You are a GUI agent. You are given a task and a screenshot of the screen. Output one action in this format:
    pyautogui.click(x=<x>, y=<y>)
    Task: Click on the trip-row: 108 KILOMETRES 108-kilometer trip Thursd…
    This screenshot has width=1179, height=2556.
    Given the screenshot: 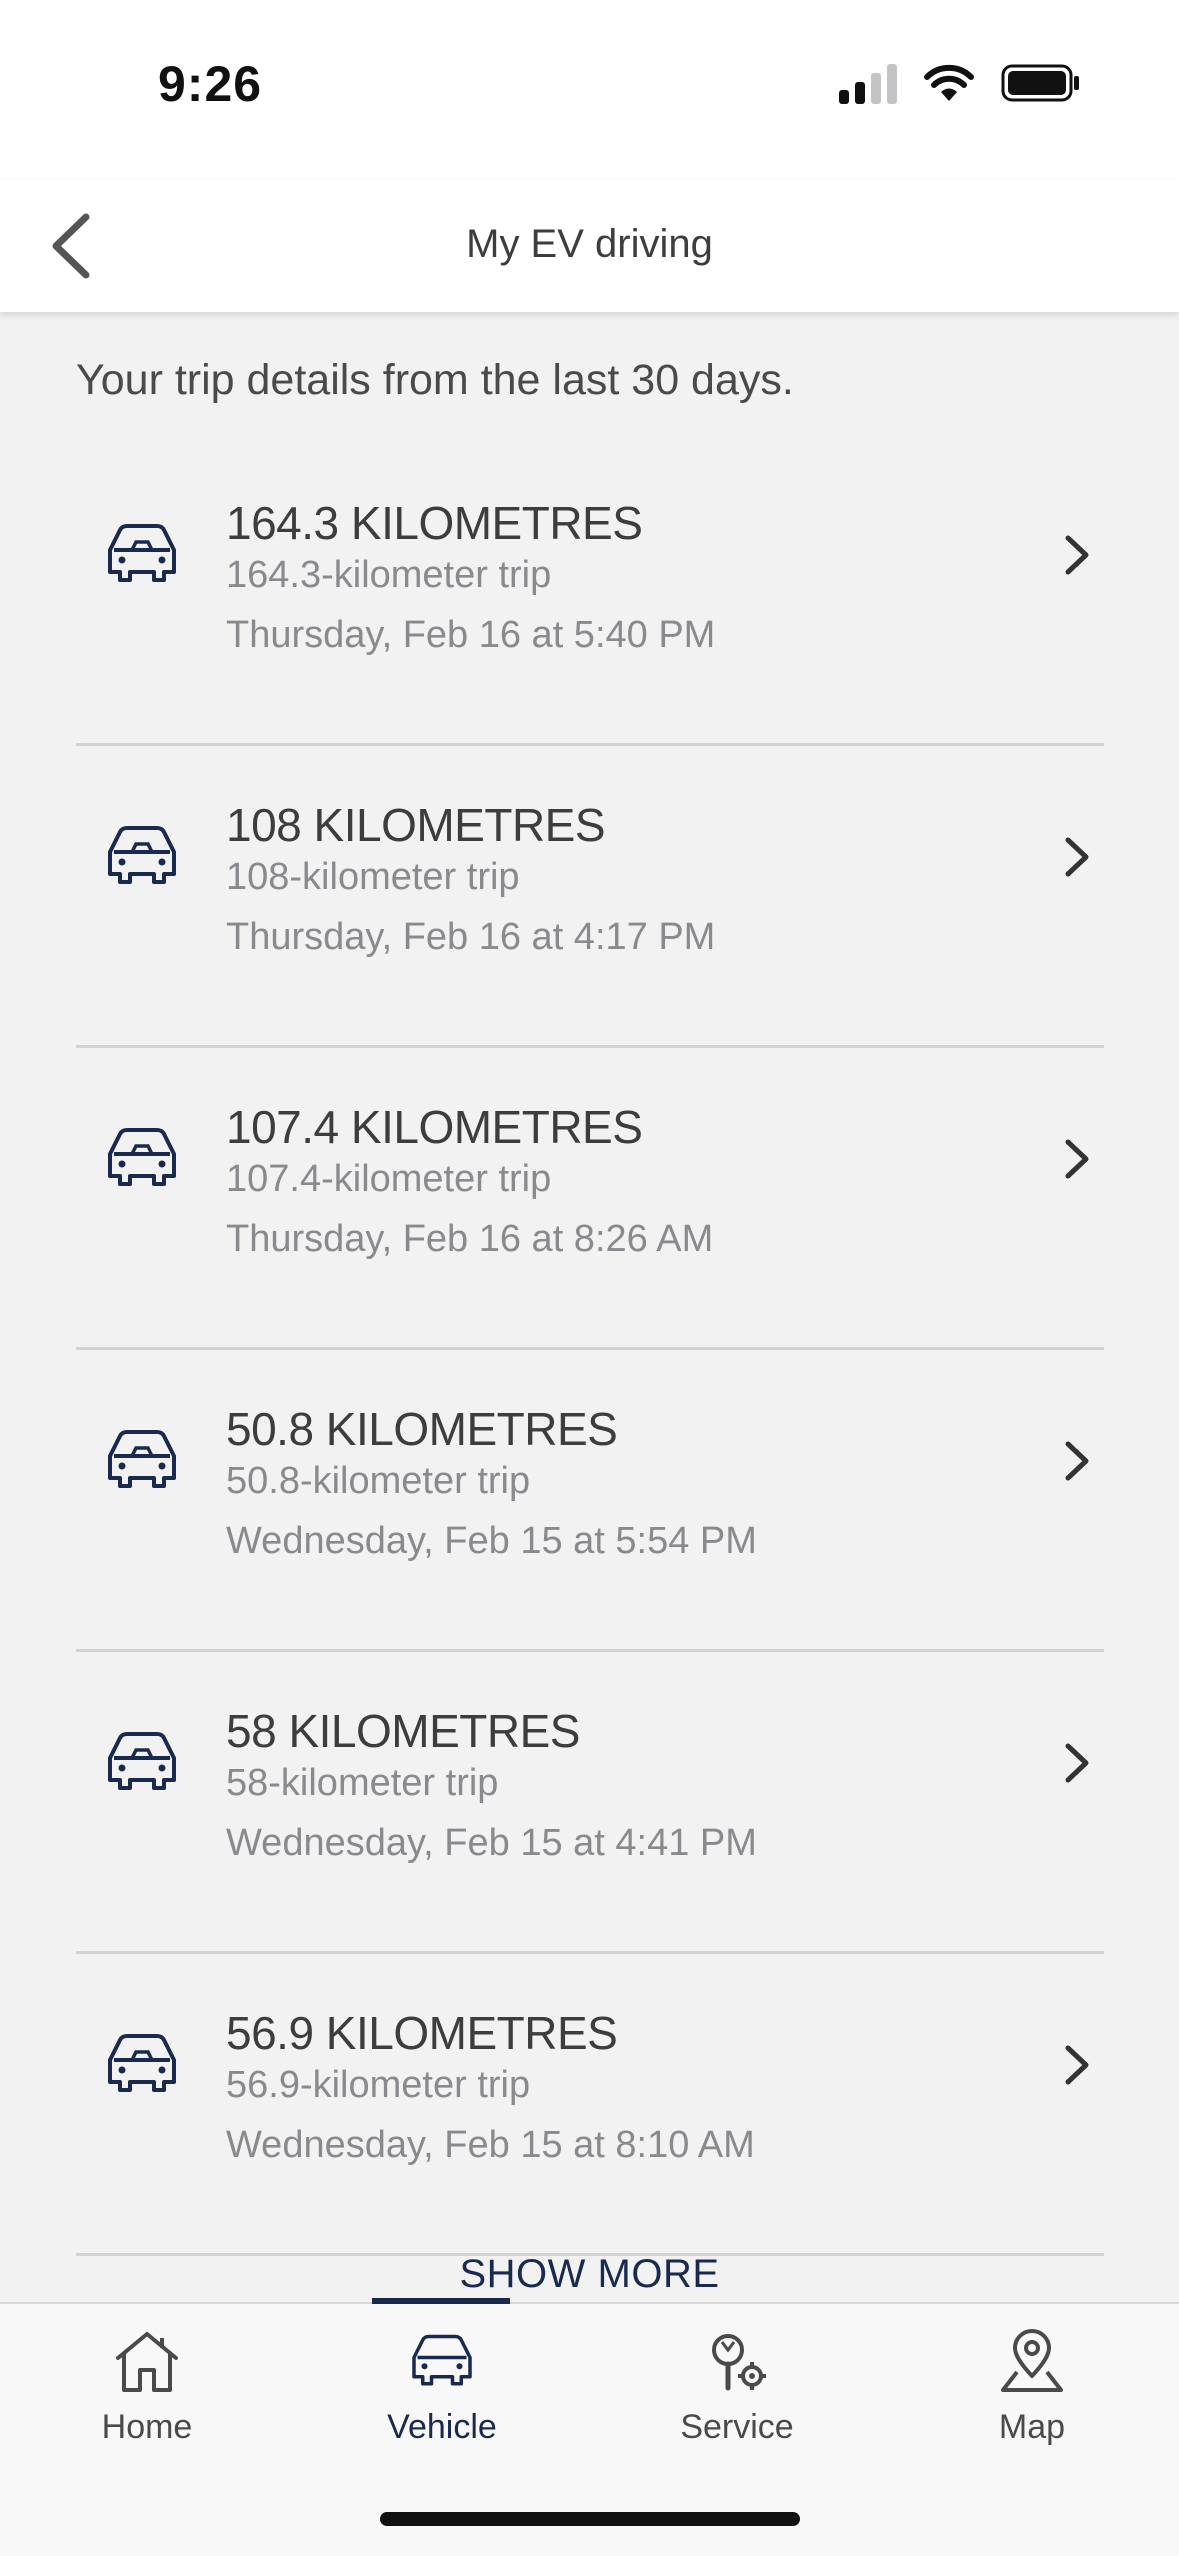 What is the action you would take?
    pyautogui.click(x=590, y=897)
    